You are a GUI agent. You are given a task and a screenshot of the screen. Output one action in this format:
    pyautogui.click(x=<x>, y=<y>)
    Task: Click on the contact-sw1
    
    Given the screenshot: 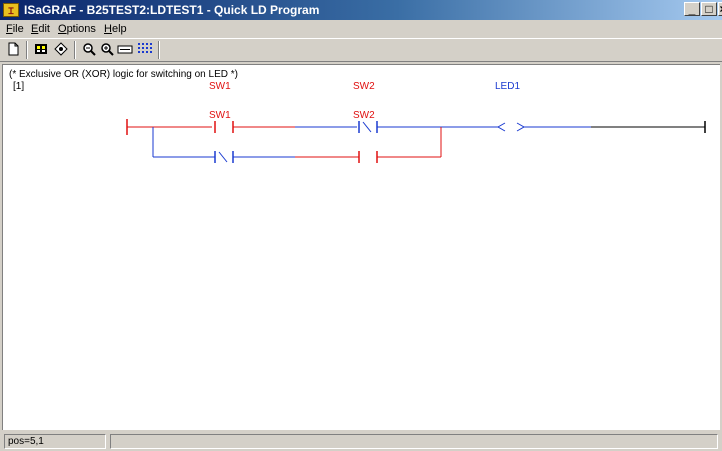 What is the action you would take?
    pyautogui.click(x=224, y=127)
    